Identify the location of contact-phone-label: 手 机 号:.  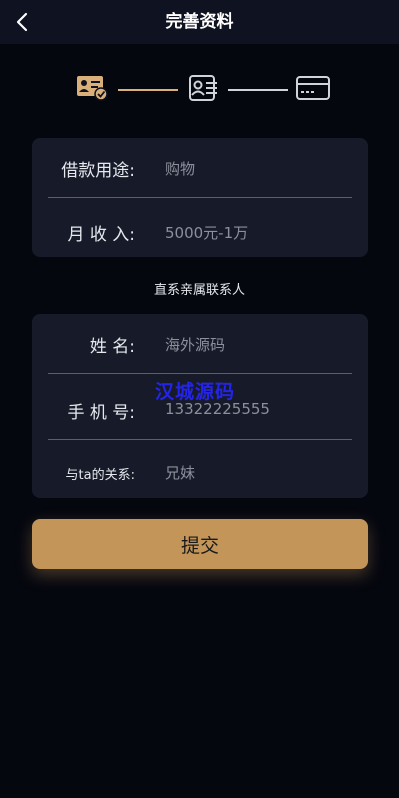
(101, 413).